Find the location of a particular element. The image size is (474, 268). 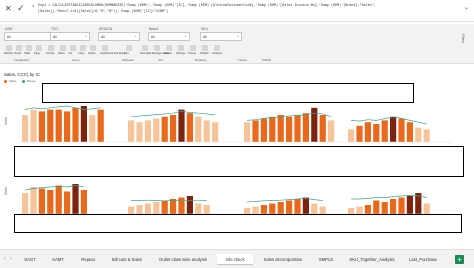

ribbon-button: Cut is located at coordinates (73, 51).